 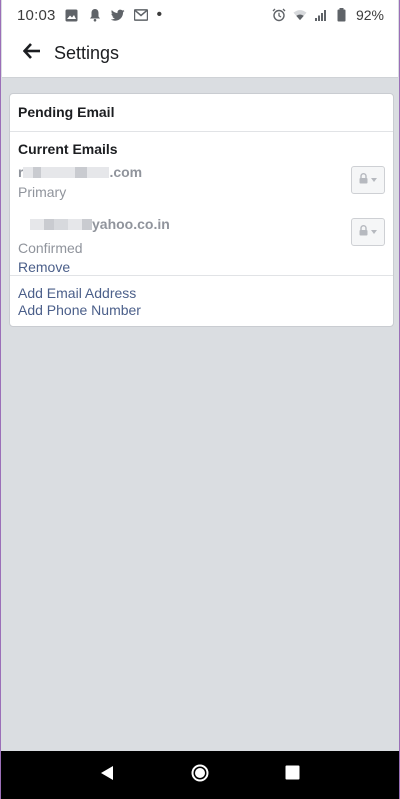 I want to click on app-header: Settings, so click(x=200, y=54).